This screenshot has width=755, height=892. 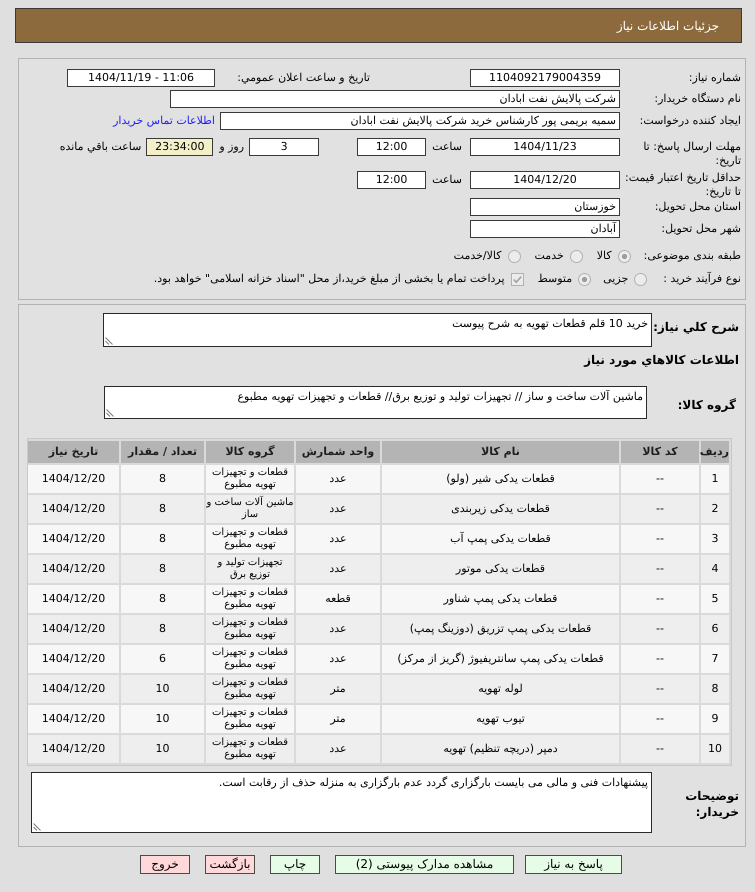 What do you see at coordinates (715, 509) in the screenshot?
I see `table-cell: 2` at bounding box center [715, 509].